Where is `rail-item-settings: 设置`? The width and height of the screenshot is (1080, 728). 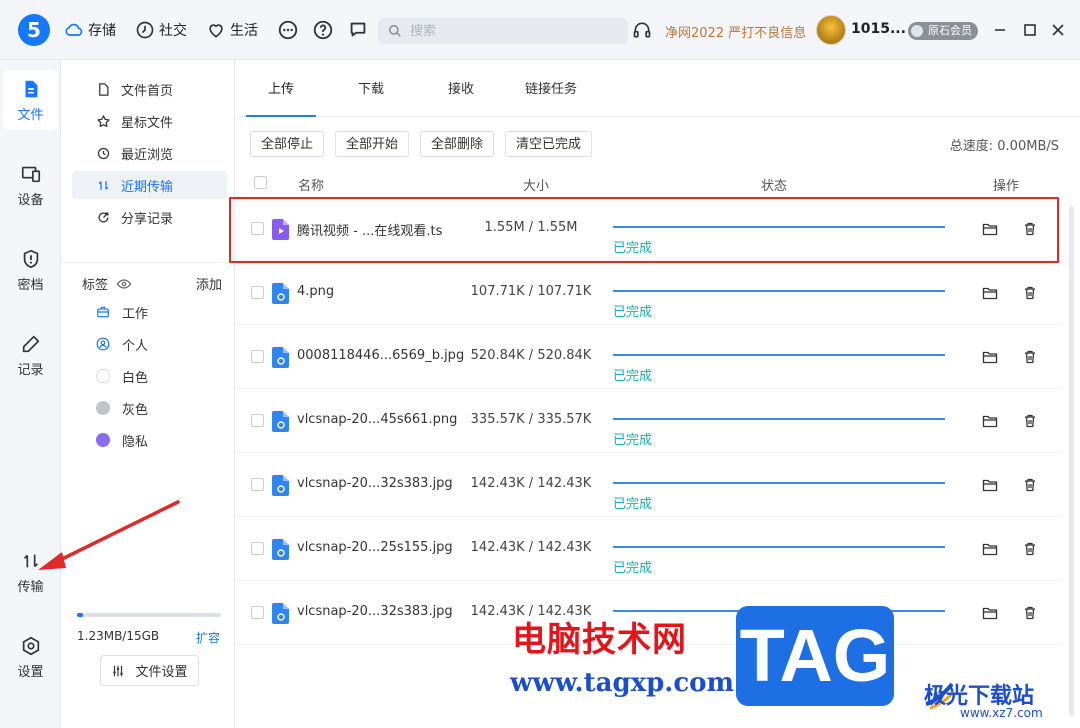
rail-item-settings: 设置 is located at coordinates (30, 657).